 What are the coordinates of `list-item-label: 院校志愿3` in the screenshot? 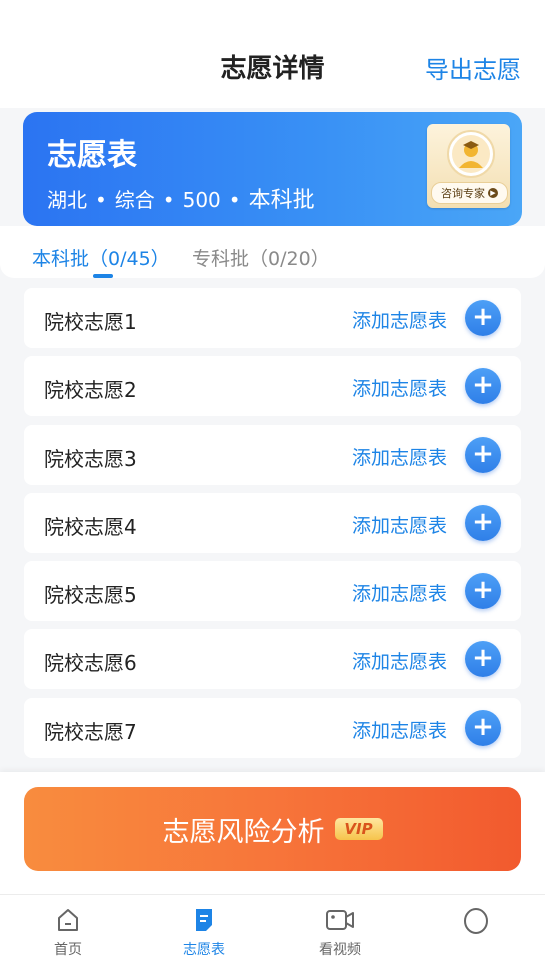 It's located at (90, 458).